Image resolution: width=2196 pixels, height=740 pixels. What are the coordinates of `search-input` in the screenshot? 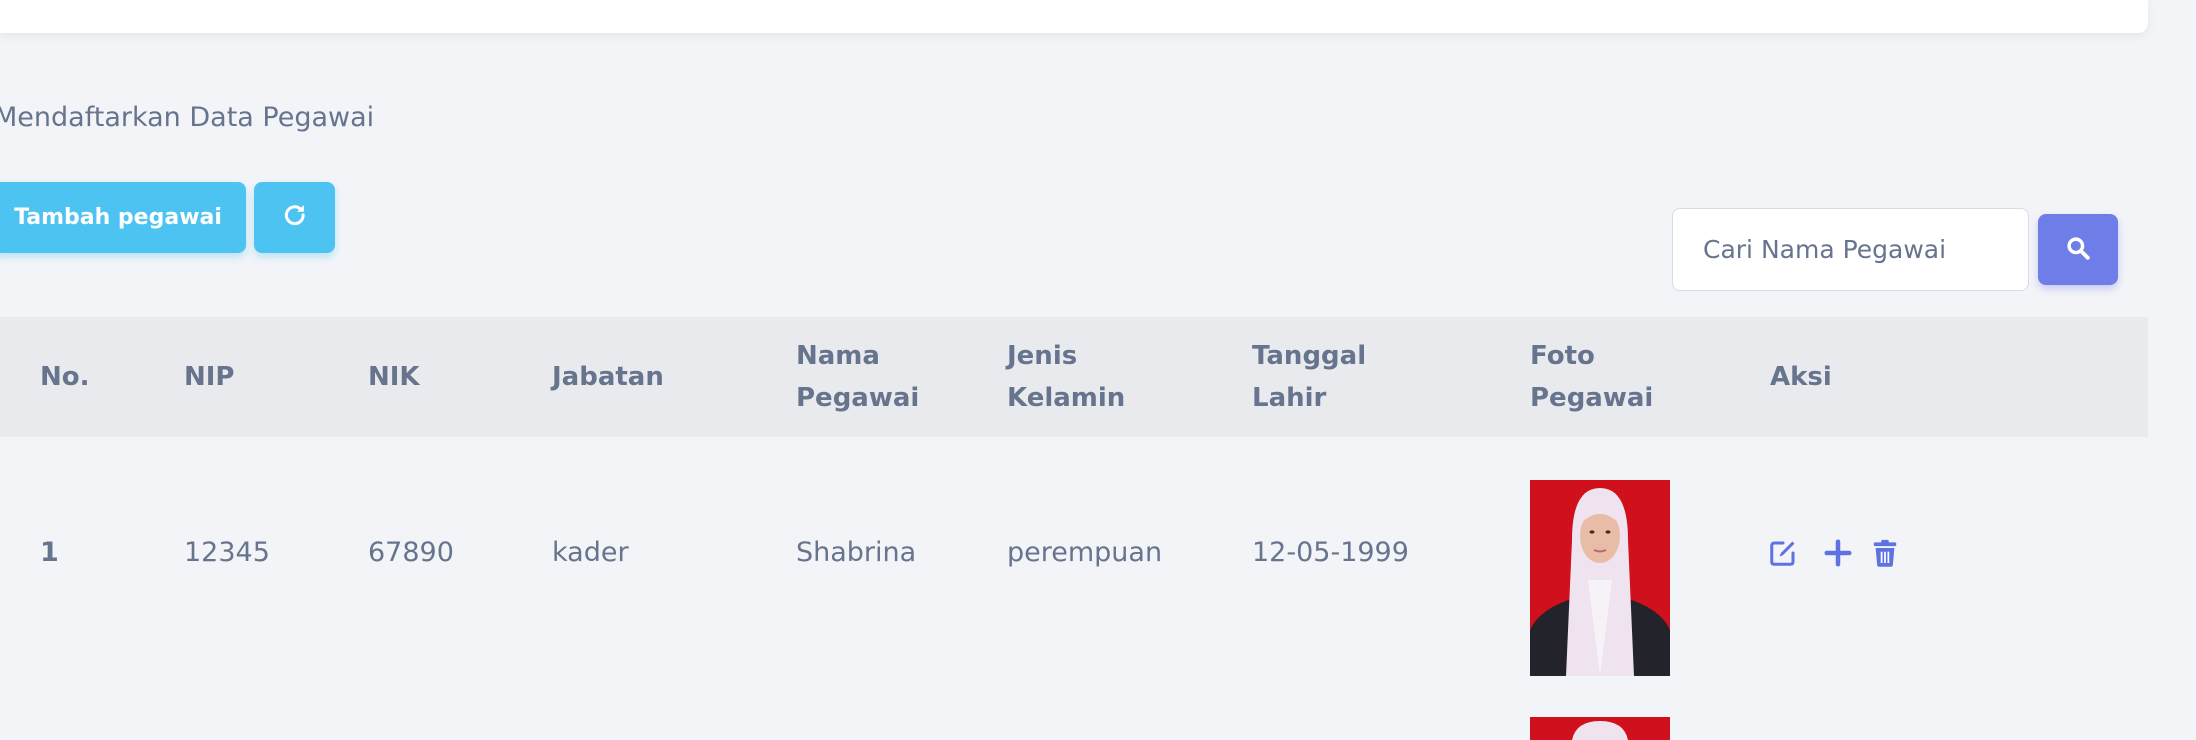 It's located at (1850, 249).